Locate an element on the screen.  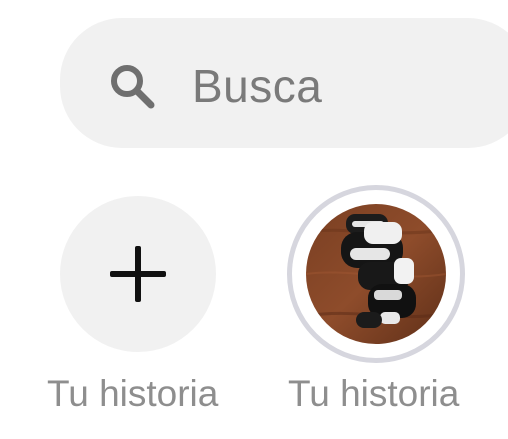
search-icon is located at coordinates (133, 87).